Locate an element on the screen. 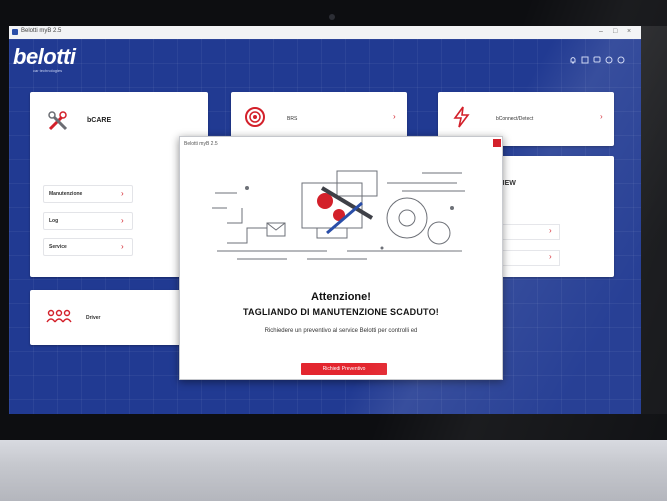  menu-item-manutenzione: Manutenzione › is located at coordinates (88, 194).